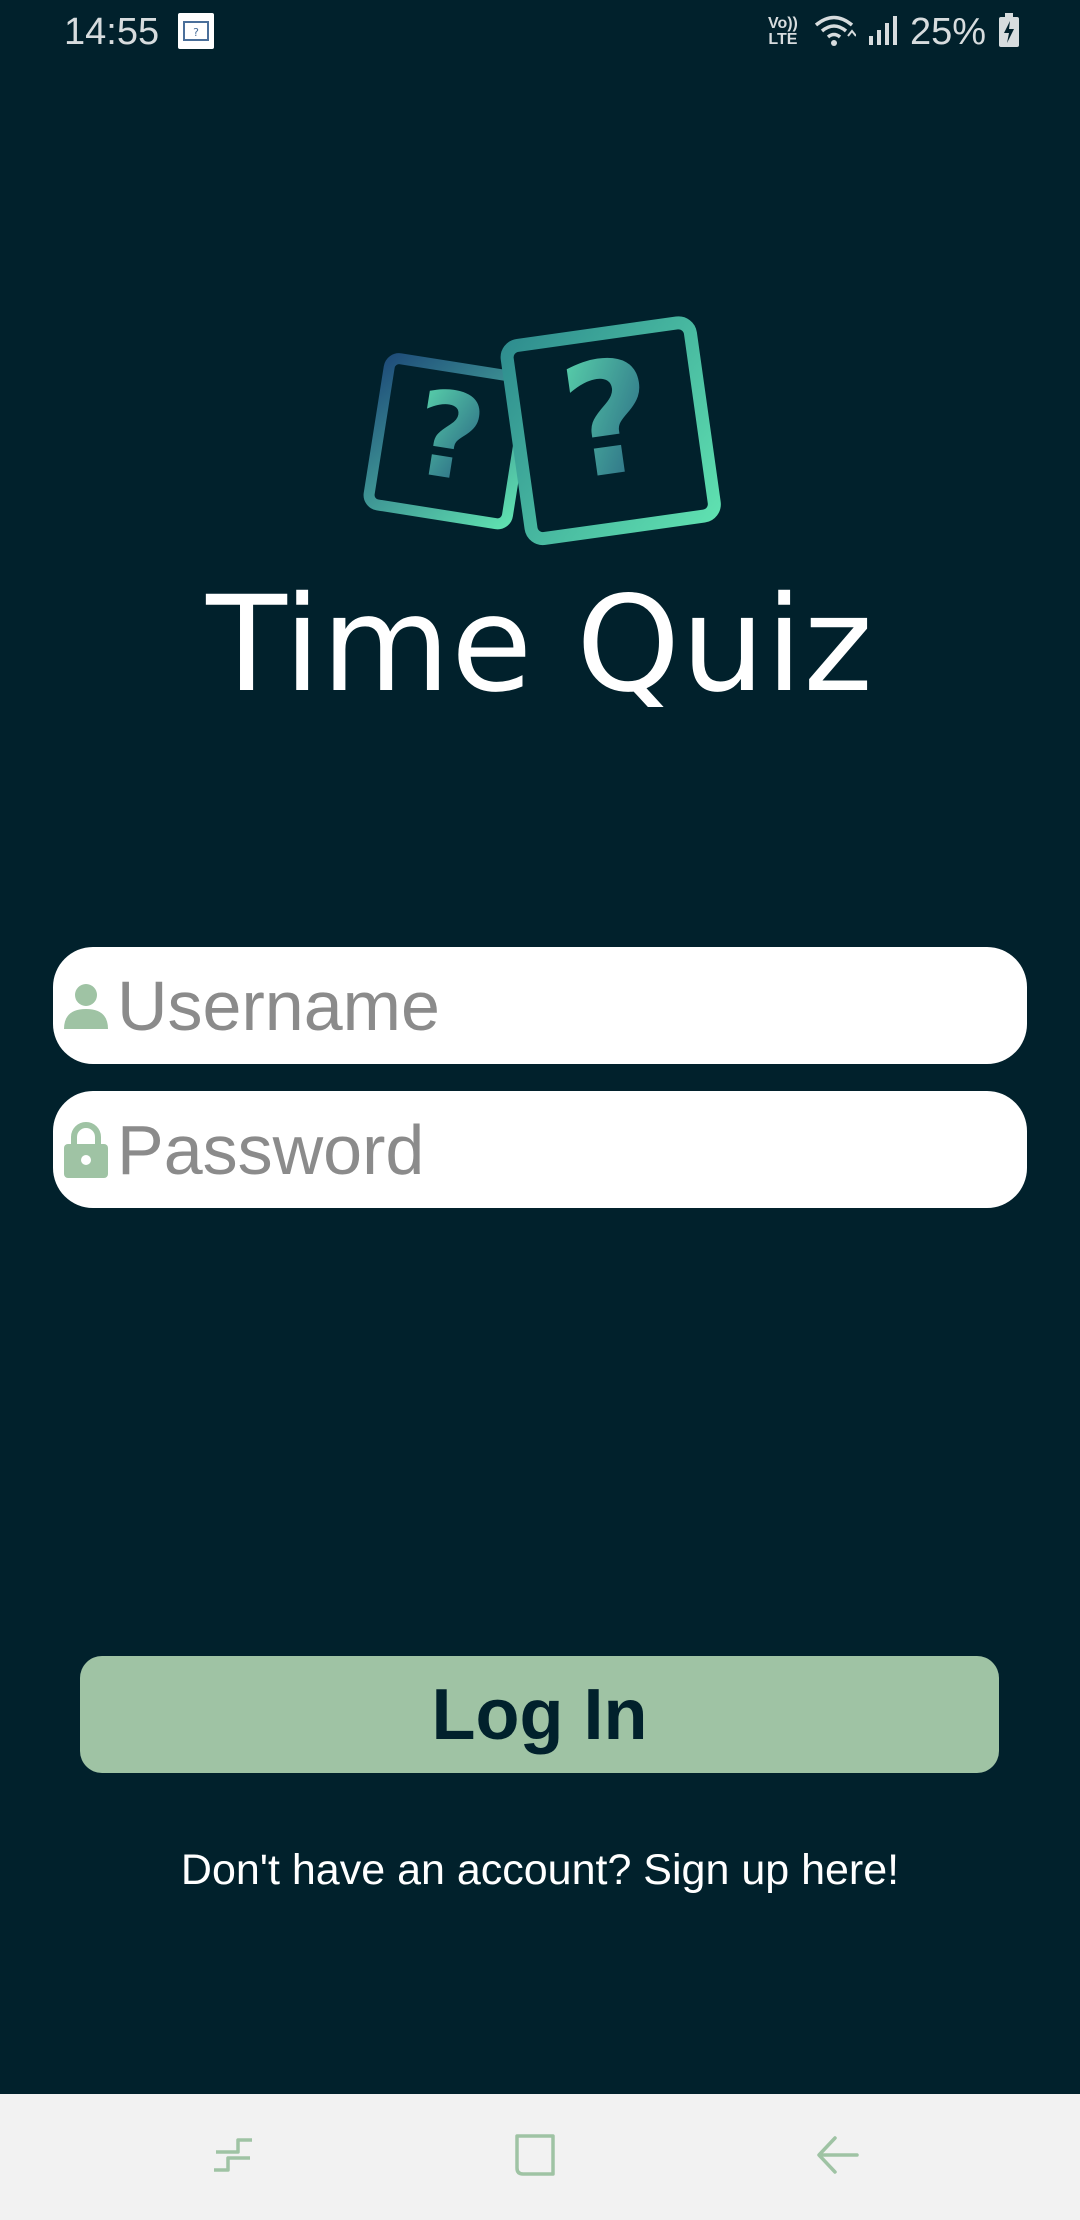  I want to click on question-cards-logo: ? ?, so click(540, 427).